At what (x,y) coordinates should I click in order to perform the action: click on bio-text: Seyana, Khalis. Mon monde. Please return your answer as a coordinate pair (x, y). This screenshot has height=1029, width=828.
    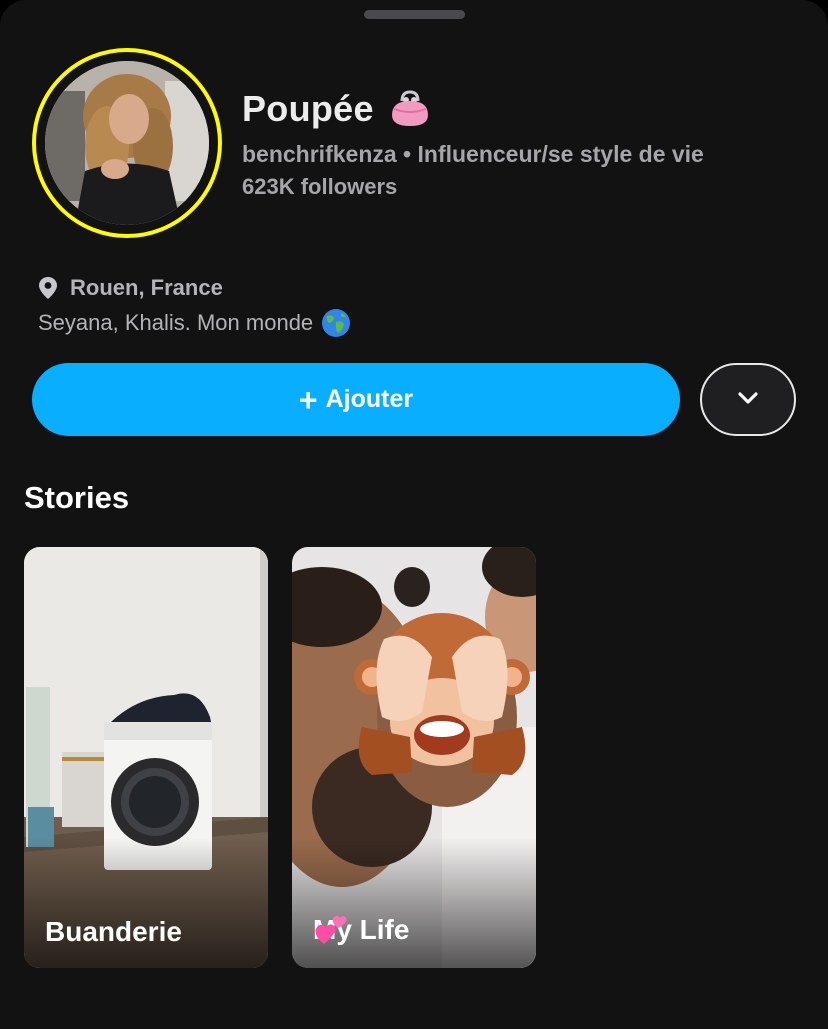
    Looking at the image, I should click on (176, 322).